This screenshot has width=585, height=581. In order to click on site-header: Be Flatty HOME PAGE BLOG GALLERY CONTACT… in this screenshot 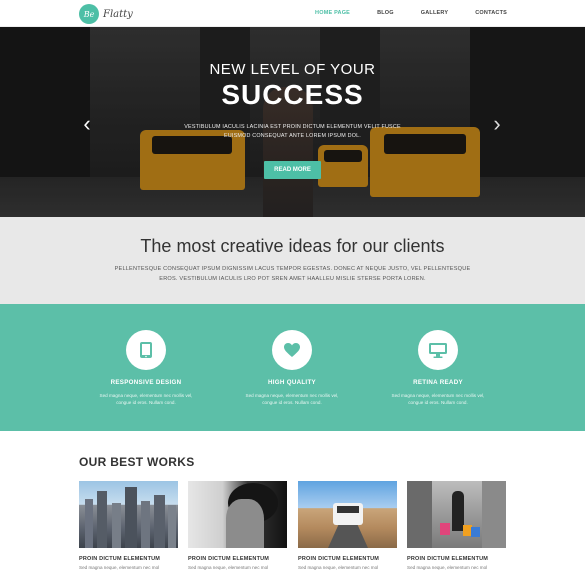, I will do `click(292, 13)`.